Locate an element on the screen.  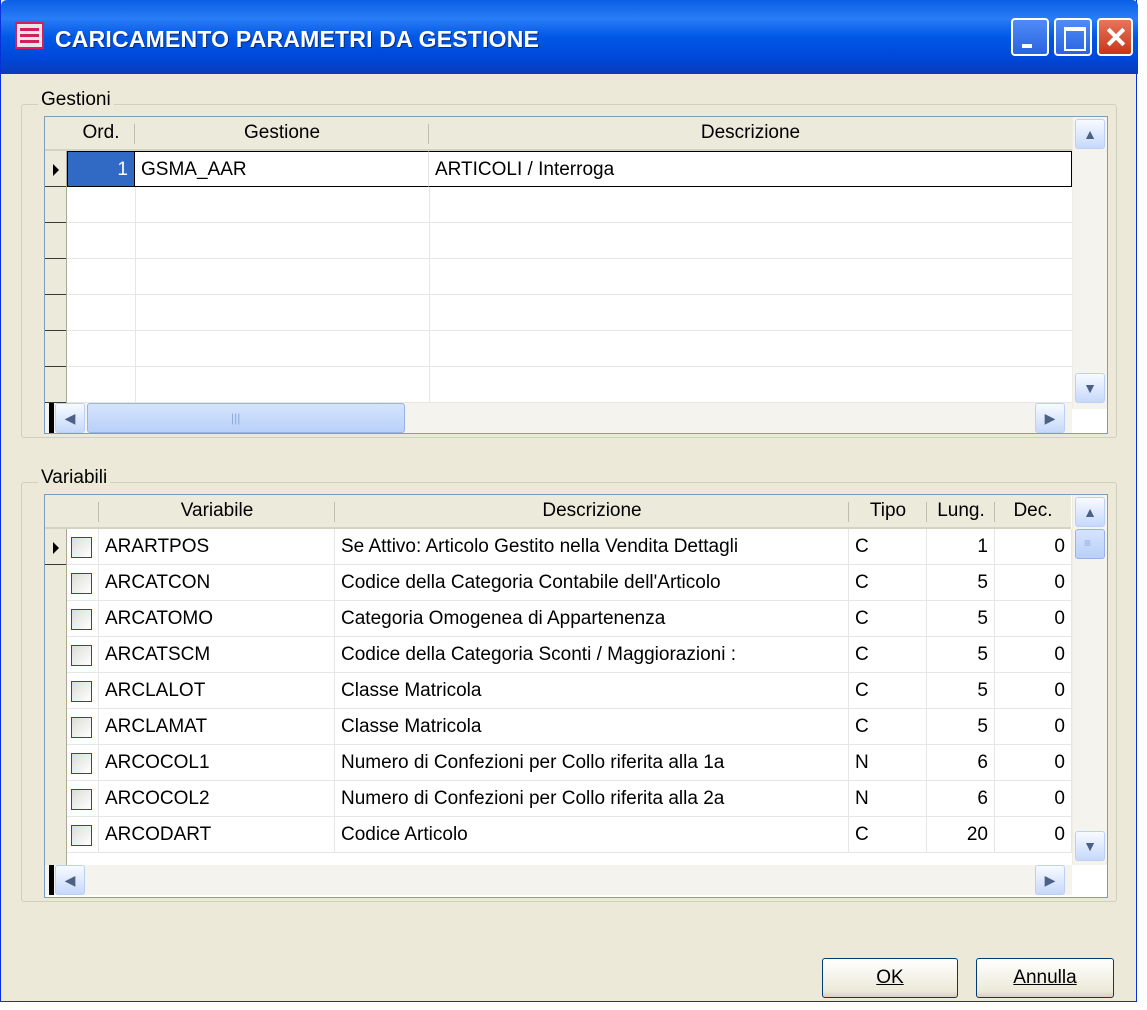
table-row: ARCLALOT Classe Matricola C 5 0 is located at coordinates (569, 691).